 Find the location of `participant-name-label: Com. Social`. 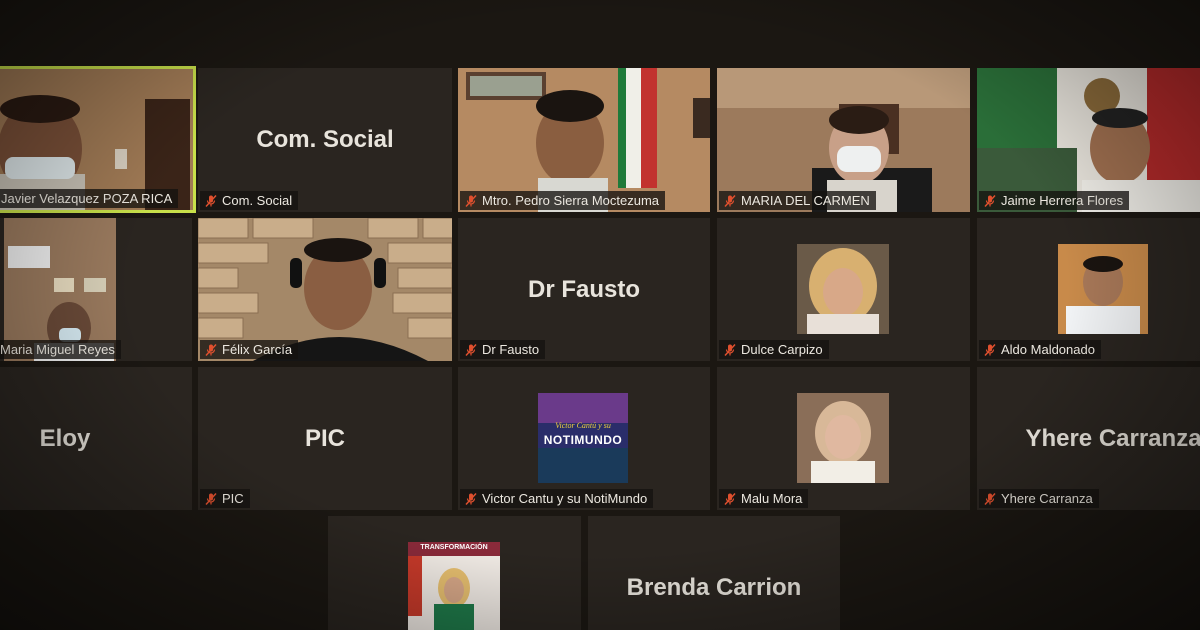

participant-name-label: Com. Social is located at coordinates (249, 200).